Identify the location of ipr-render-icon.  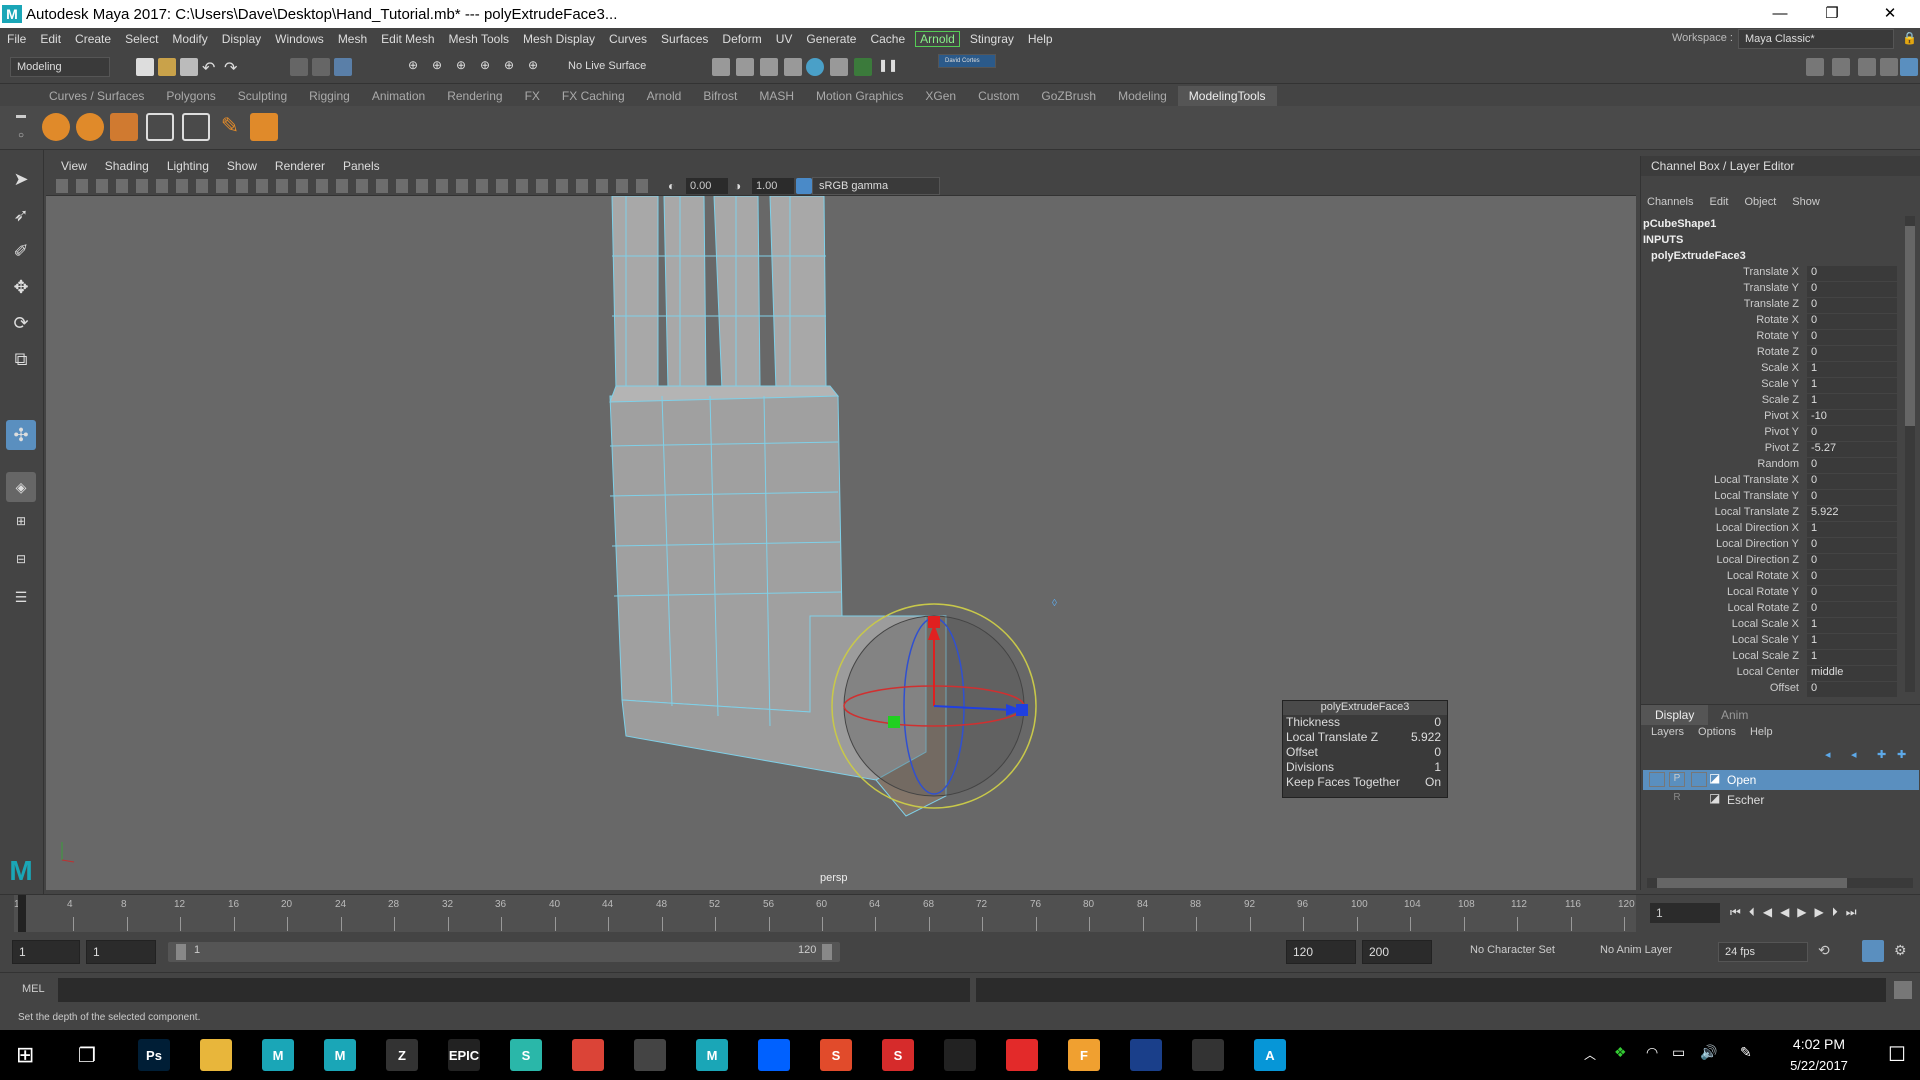
(769, 67).